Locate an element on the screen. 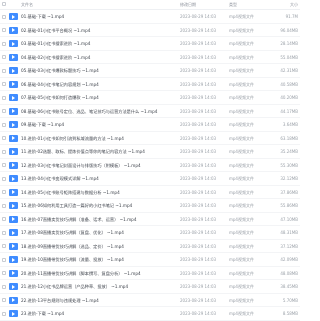 This screenshot has height=321, width=320. file-name: 21.进阶-12小红书品牌运营（产品种草、投放） ~1.mp4 is located at coordinates (95, 286).